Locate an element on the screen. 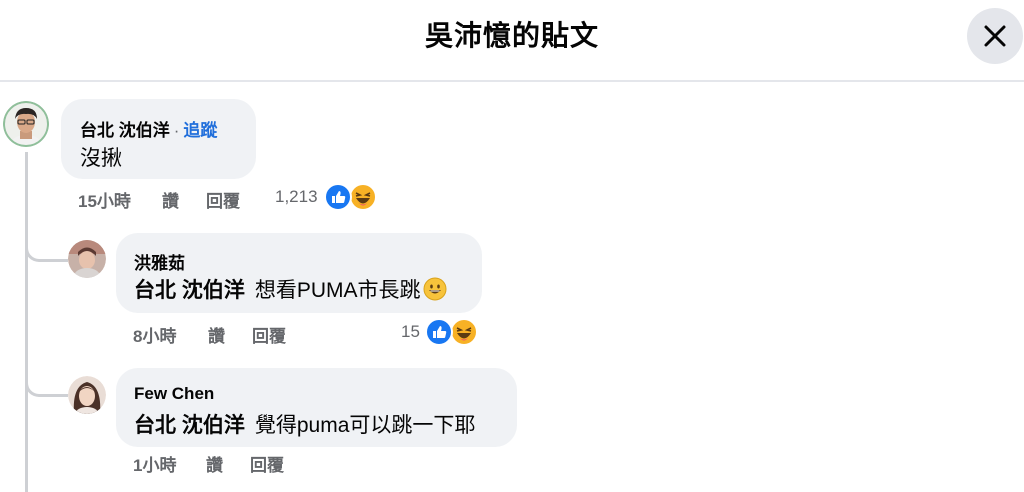  close-icon is located at coordinates (995, 36).